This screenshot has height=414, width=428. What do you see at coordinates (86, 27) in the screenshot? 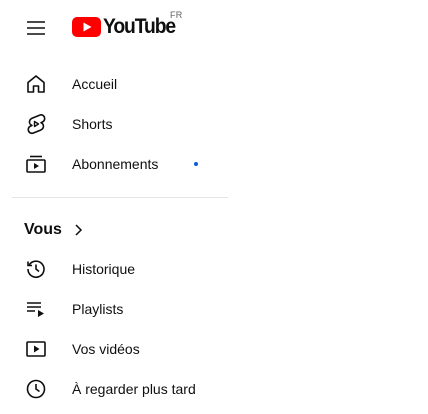
I see `youtube-play-logo-icon` at bounding box center [86, 27].